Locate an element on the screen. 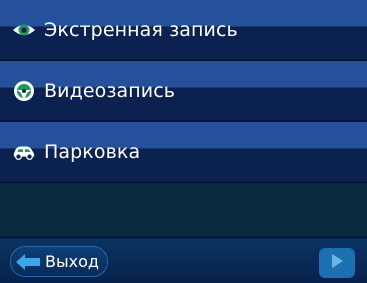 This screenshot has width=367, height=283. exit-button: Выход is located at coordinates (59, 261).